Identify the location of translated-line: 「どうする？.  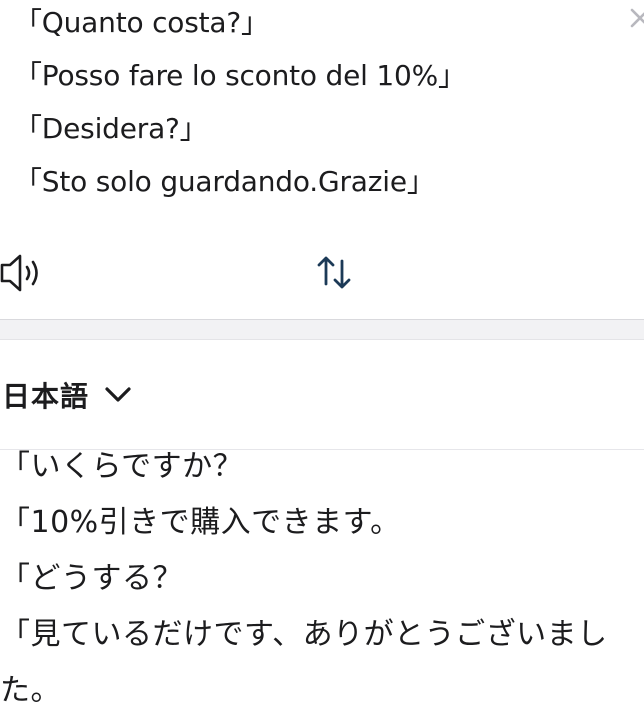
(91, 578).